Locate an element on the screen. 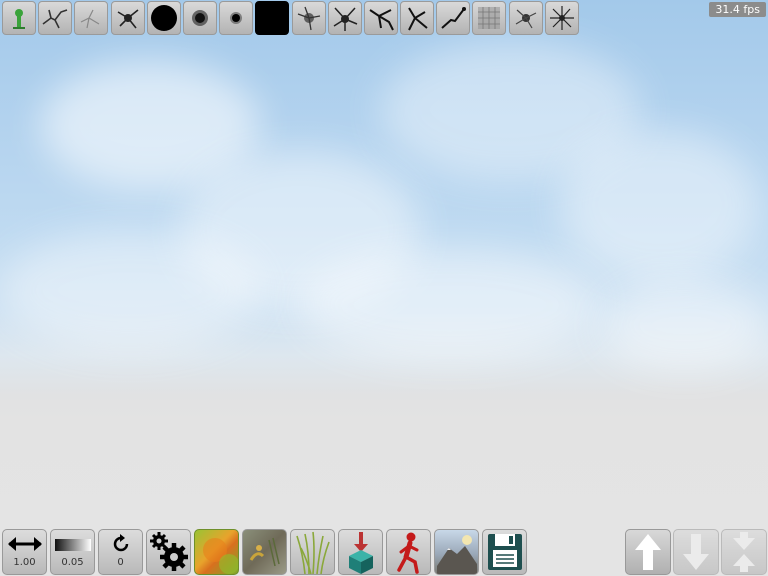  tree-brush-icon is located at coordinates (19, 19).